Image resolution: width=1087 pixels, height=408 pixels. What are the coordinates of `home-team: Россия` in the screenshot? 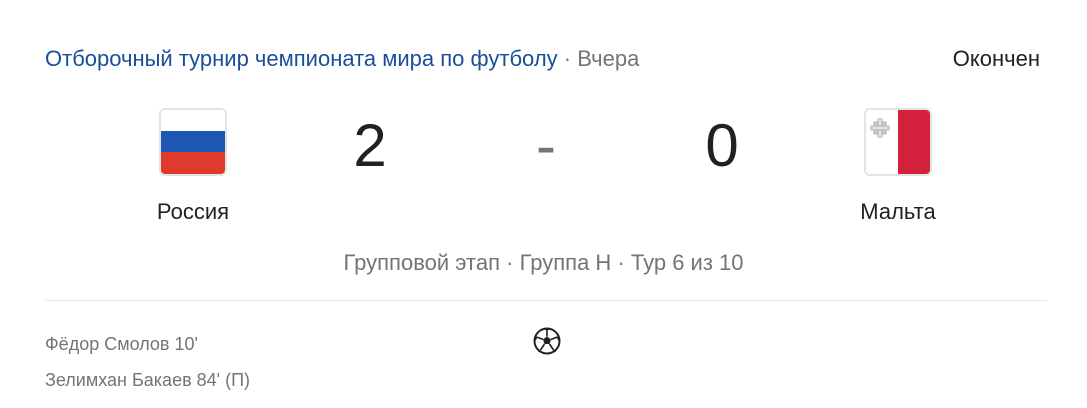 It's located at (193, 167).